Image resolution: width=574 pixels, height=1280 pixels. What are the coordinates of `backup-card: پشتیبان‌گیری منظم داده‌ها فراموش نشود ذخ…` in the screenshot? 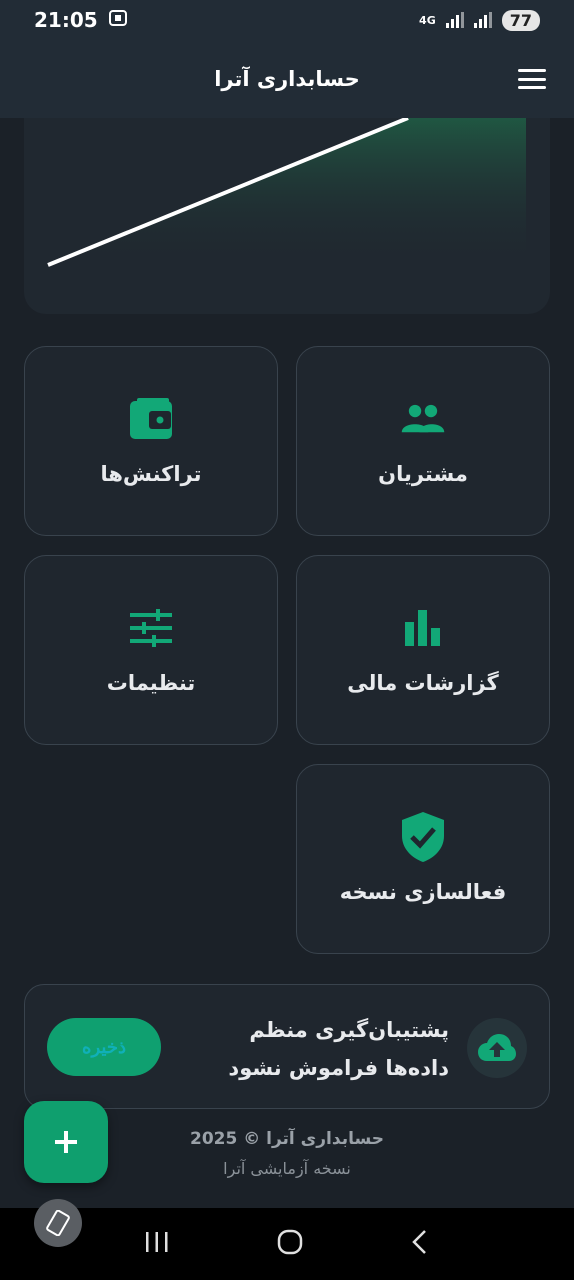 It's located at (287, 1046).